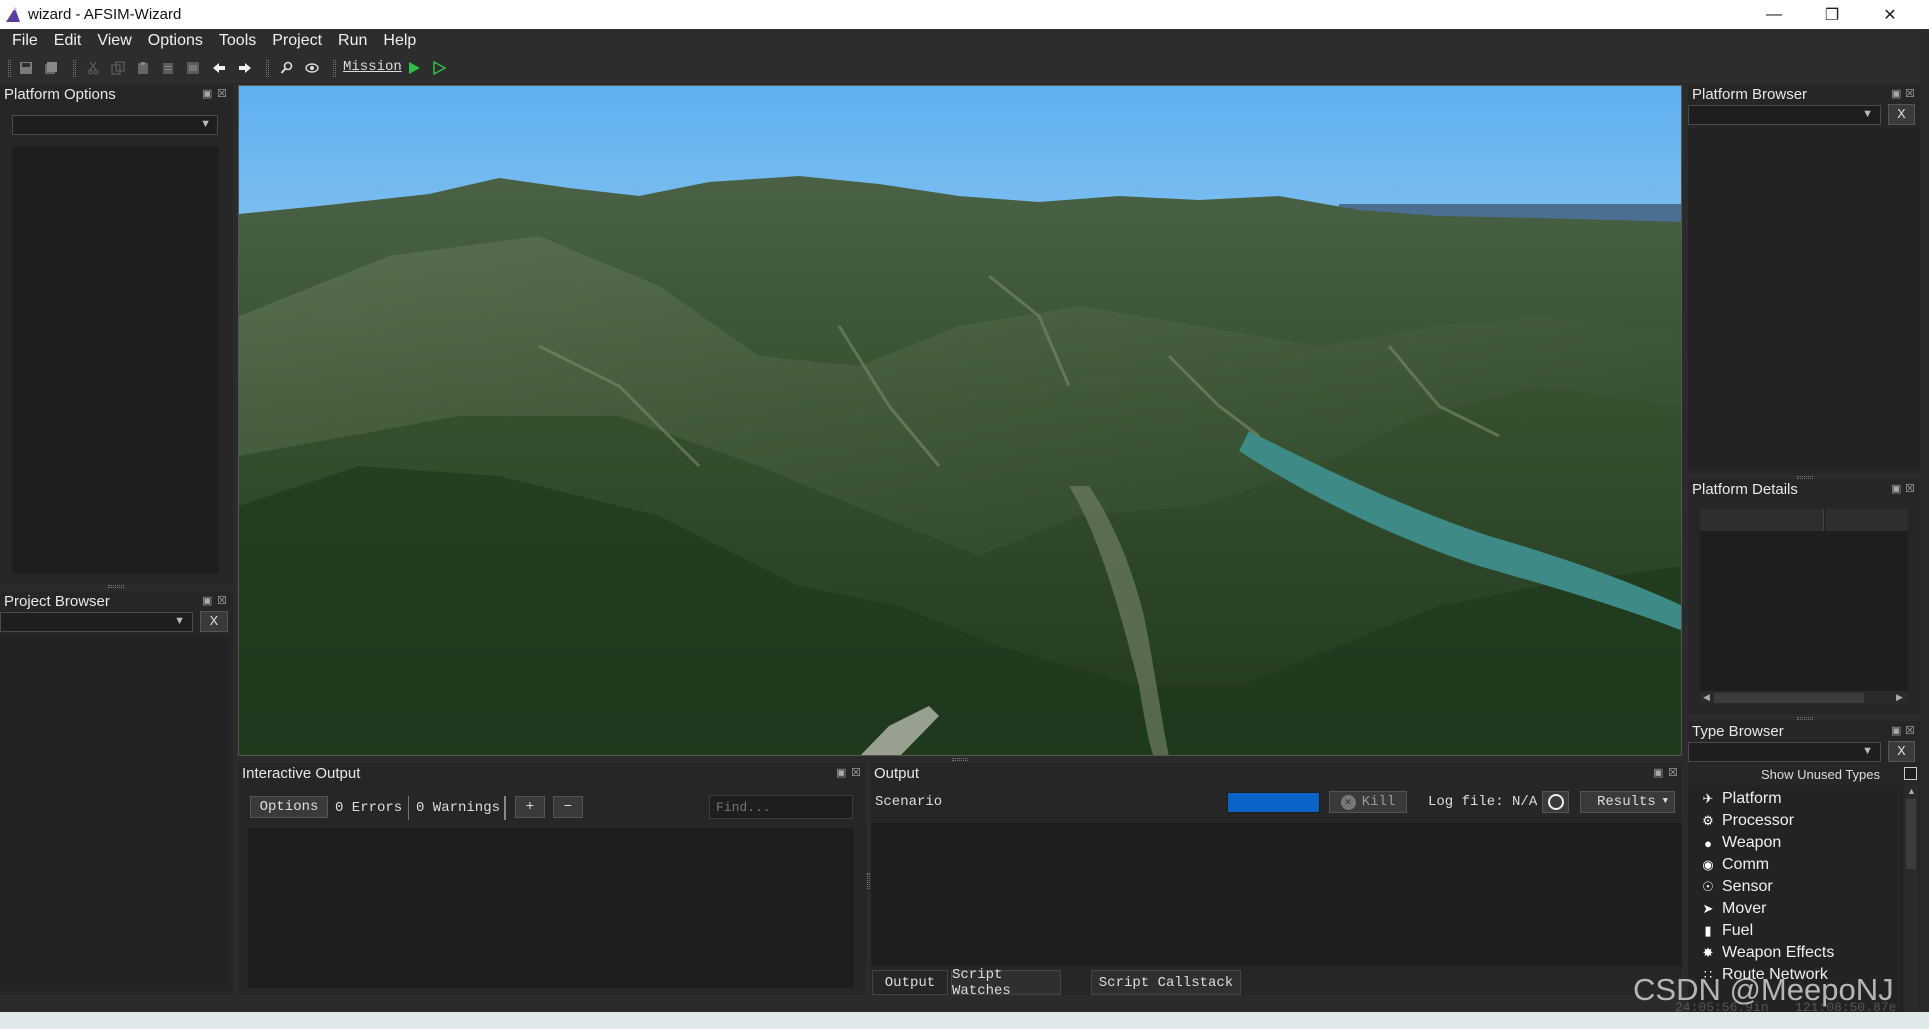 This screenshot has width=1929, height=1029. Describe the element at coordinates (1750, 94) in the screenshot. I see `platform-browser-title: Platform Browser` at that location.